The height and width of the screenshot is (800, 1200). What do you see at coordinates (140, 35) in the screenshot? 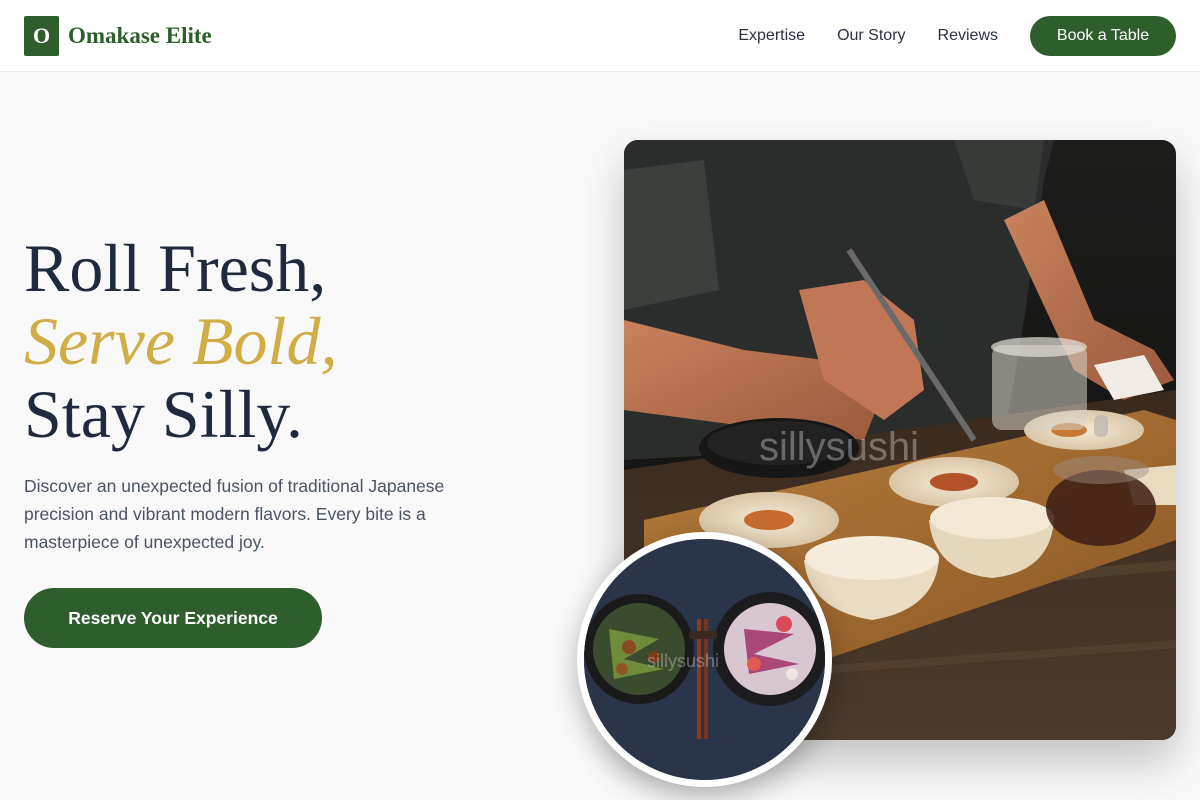
I see `brand-name: Omakase Elite` at bounding box center [140, 35].